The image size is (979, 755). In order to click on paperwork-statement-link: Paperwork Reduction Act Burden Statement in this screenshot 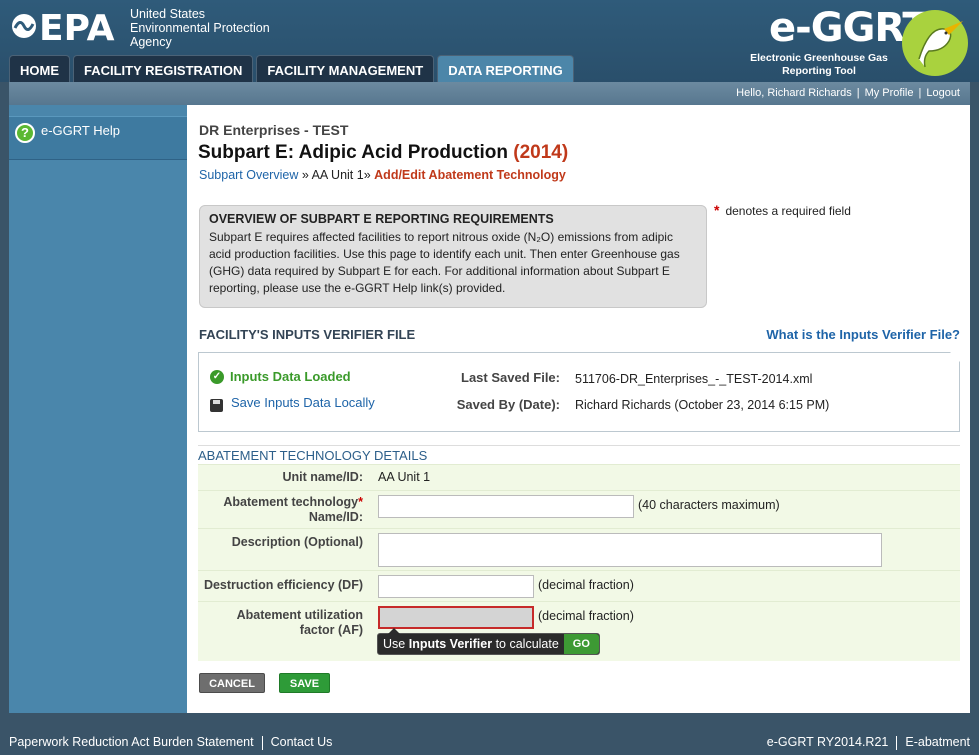, I will do `click(131, 742)`.